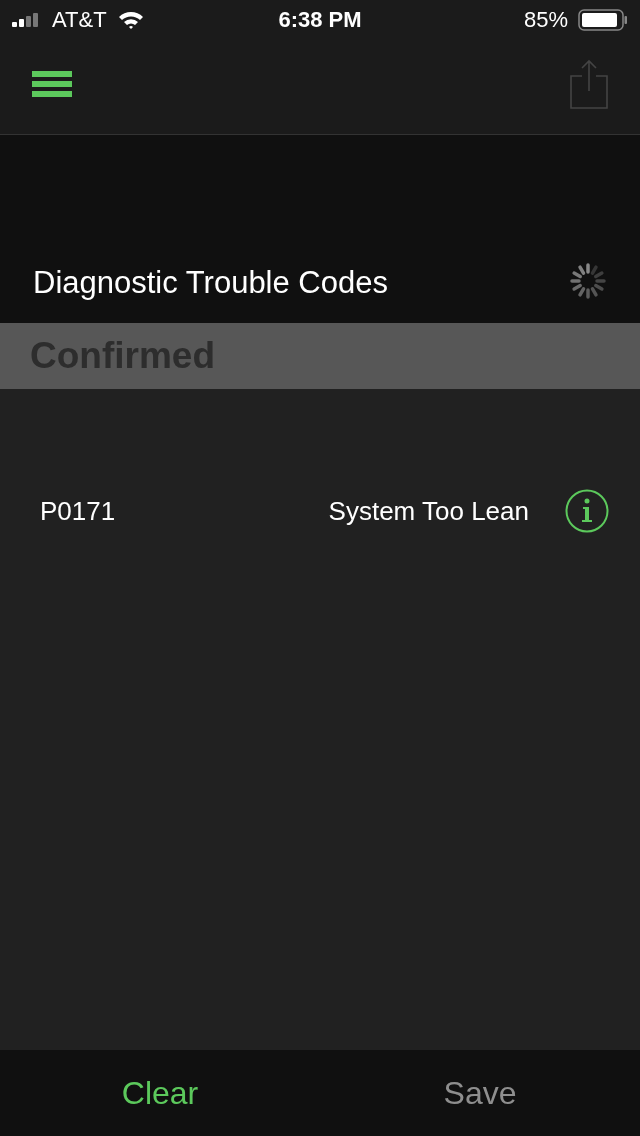 This screenshot has width=640, height=1136. Describe the element at coordinates (79, 20) in the screenshot. I see `carrier: AT&T` at that location.